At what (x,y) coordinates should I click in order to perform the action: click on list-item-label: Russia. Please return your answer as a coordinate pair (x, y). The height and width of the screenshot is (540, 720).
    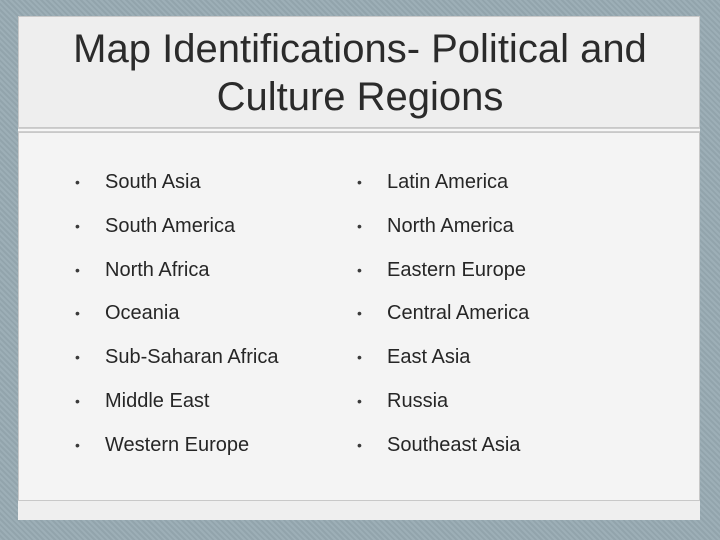
    Looking at the image, I should click on (418, 400).